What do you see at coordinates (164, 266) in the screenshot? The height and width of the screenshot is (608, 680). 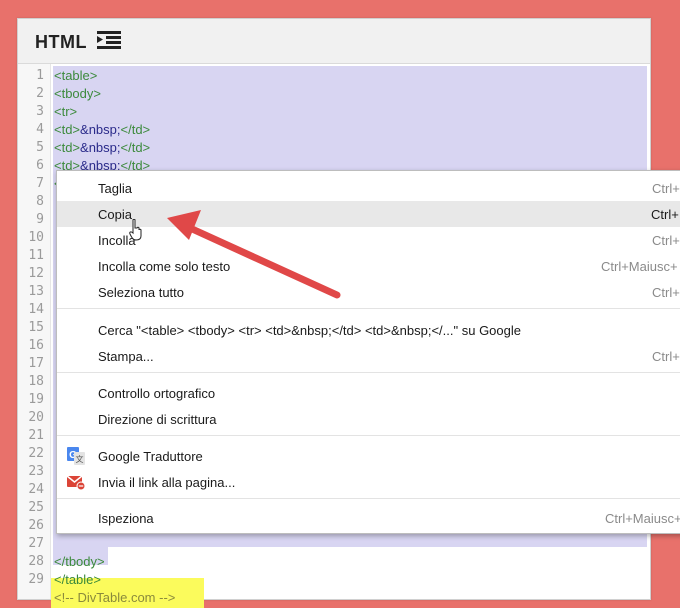 I see `menu-item-label: Incolla come solo testo` at bounding box center [164, 266].